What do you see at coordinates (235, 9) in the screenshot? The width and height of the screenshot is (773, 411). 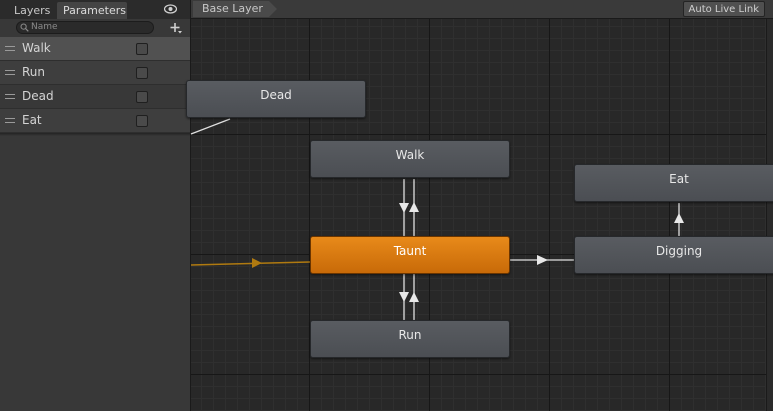 I see `breadcrumb-base-layer: Base Layer` at bounding box center [235, 9].